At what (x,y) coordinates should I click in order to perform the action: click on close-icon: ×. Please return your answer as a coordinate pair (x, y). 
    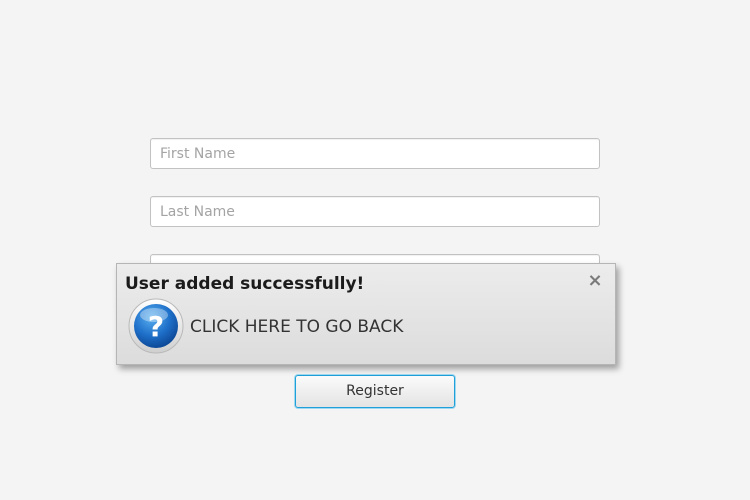
    Looking at the image, I should click on (595, 281).